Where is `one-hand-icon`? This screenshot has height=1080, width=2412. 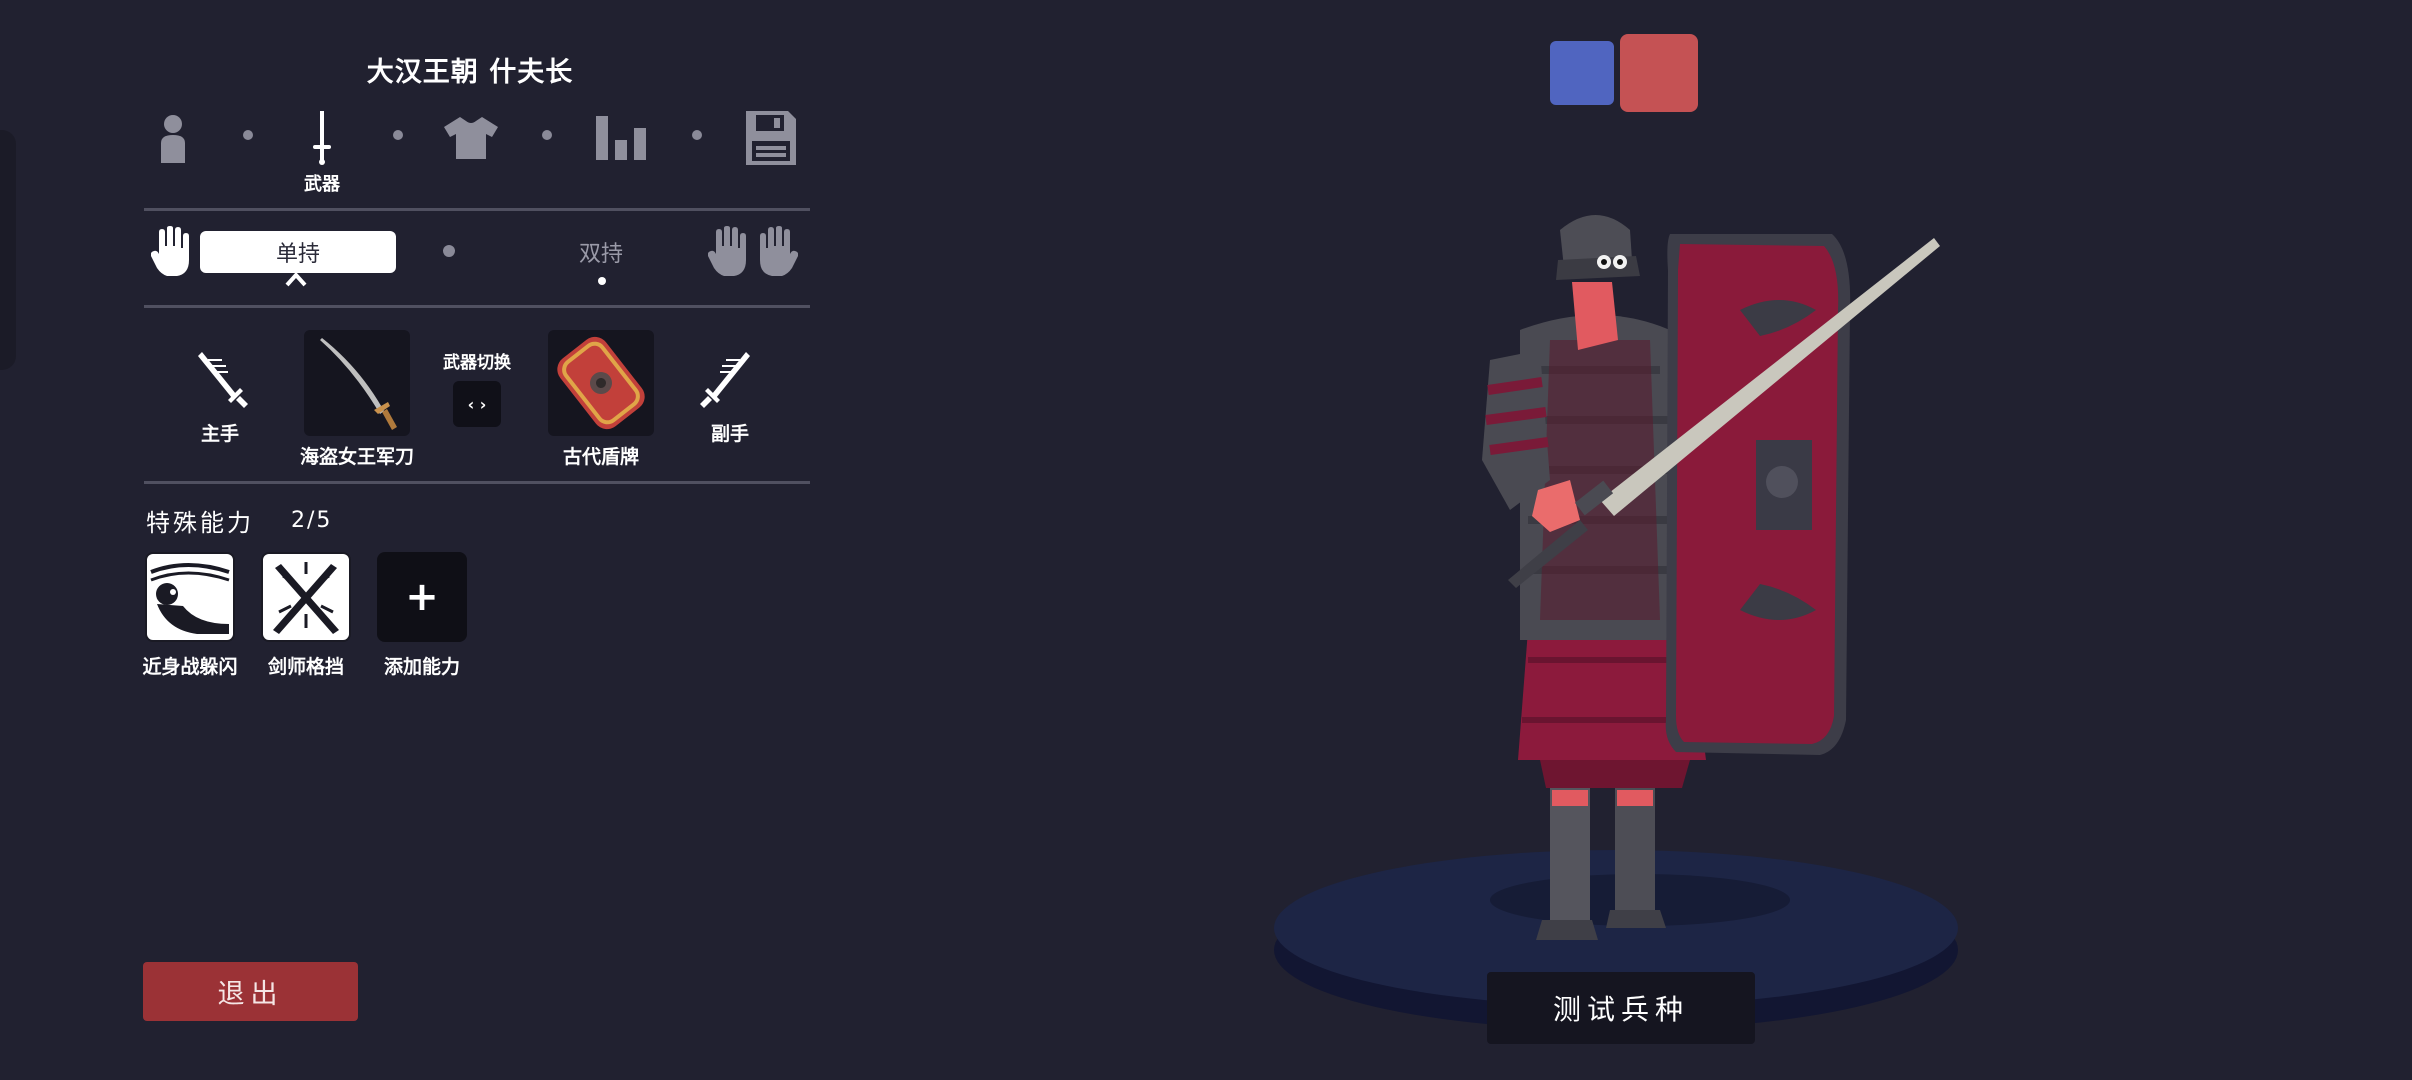 one-hand-icon is located at coordinates (171, 254).